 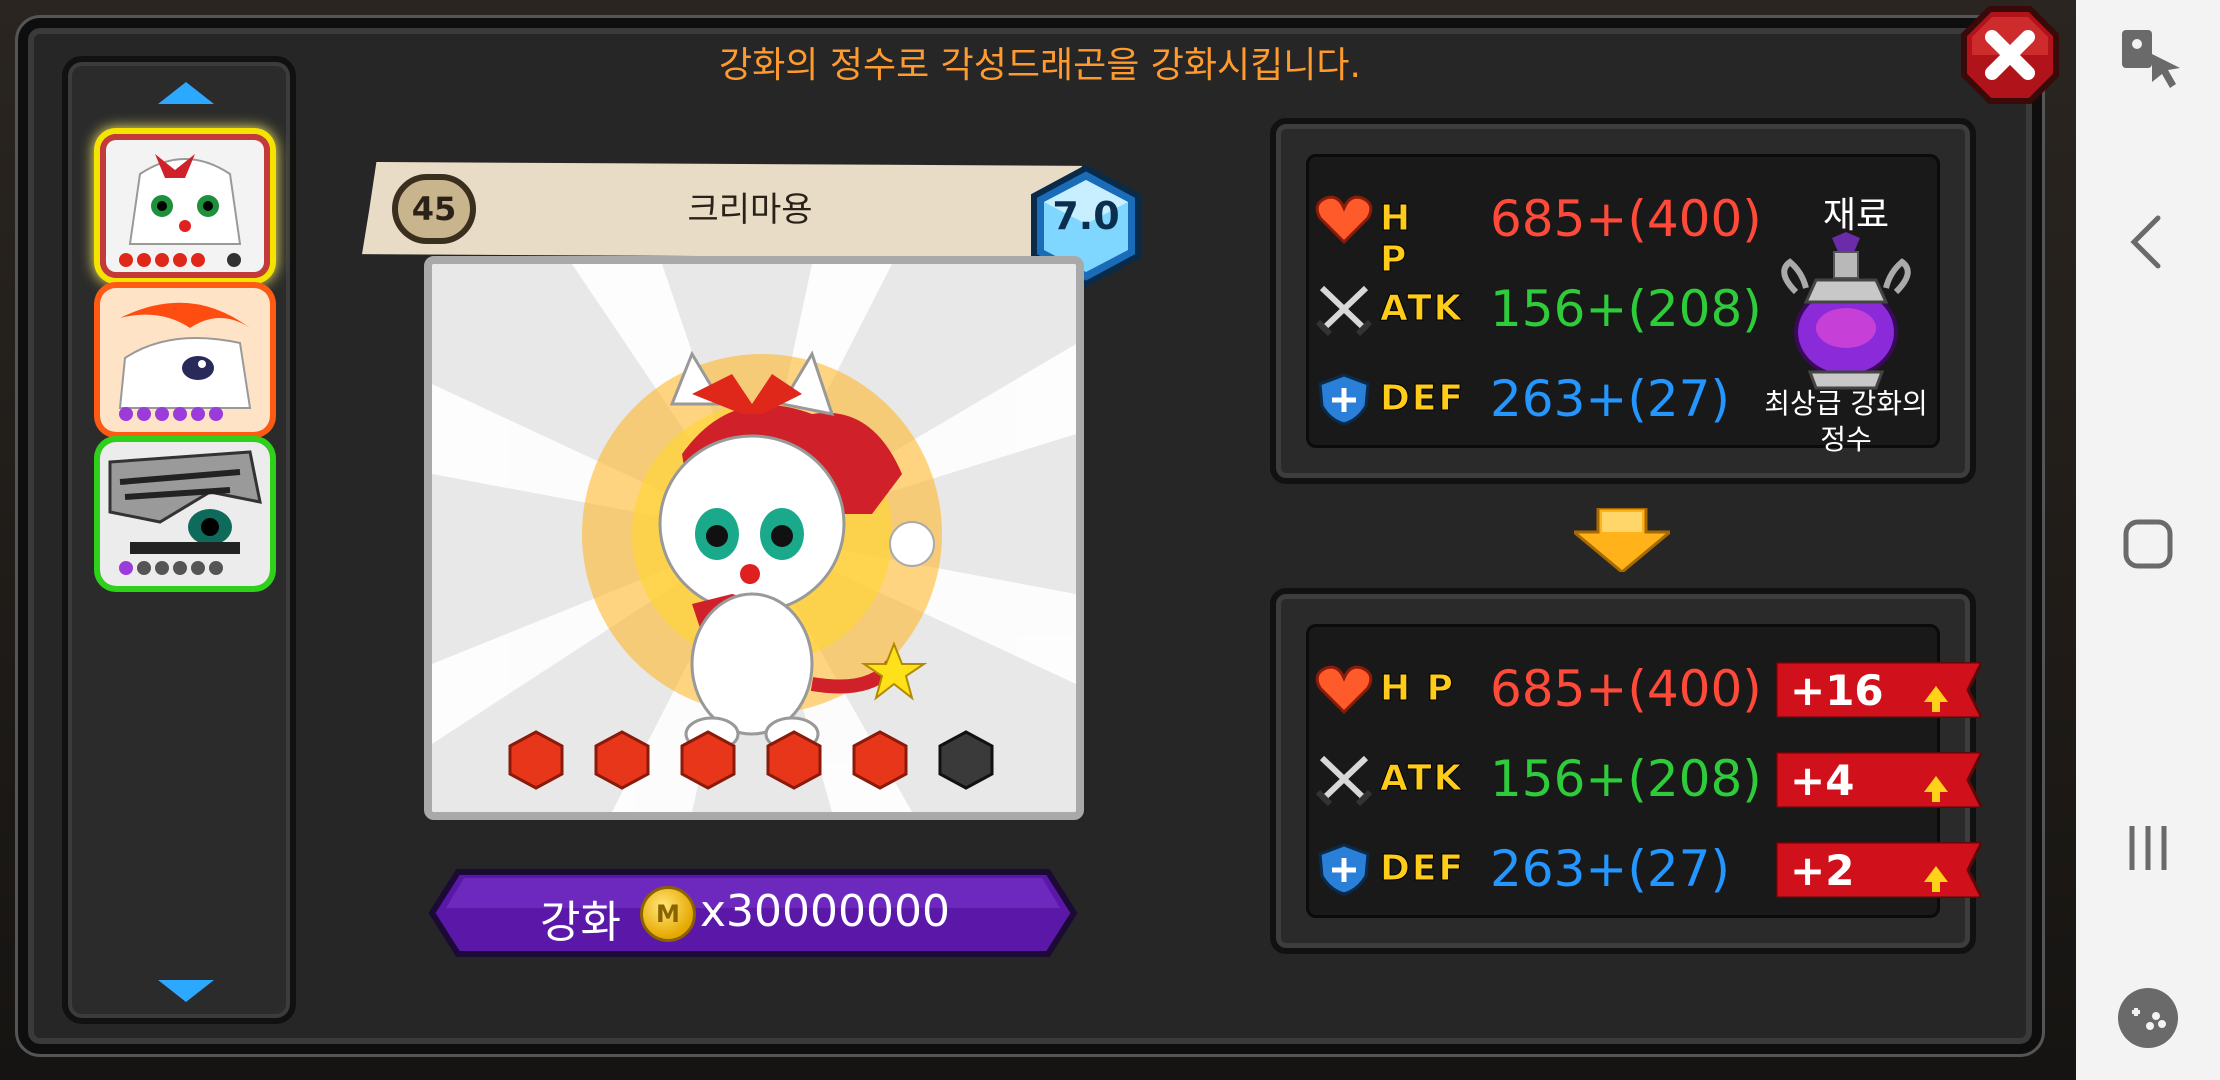 I want to click on armored-dragon-thumbnail-icon, so click(x=185, y=514).